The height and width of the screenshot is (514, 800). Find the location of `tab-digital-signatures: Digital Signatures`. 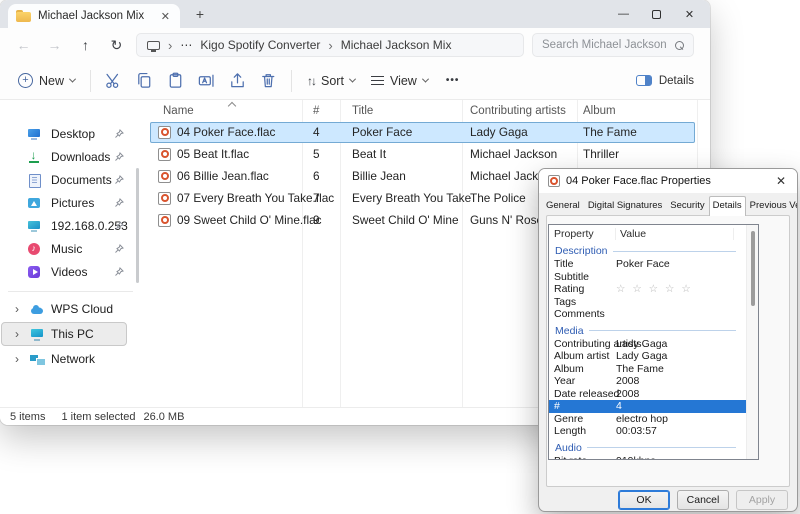

tab-digital-signatures: Digital Signatures is located at coordinates (625, 205).